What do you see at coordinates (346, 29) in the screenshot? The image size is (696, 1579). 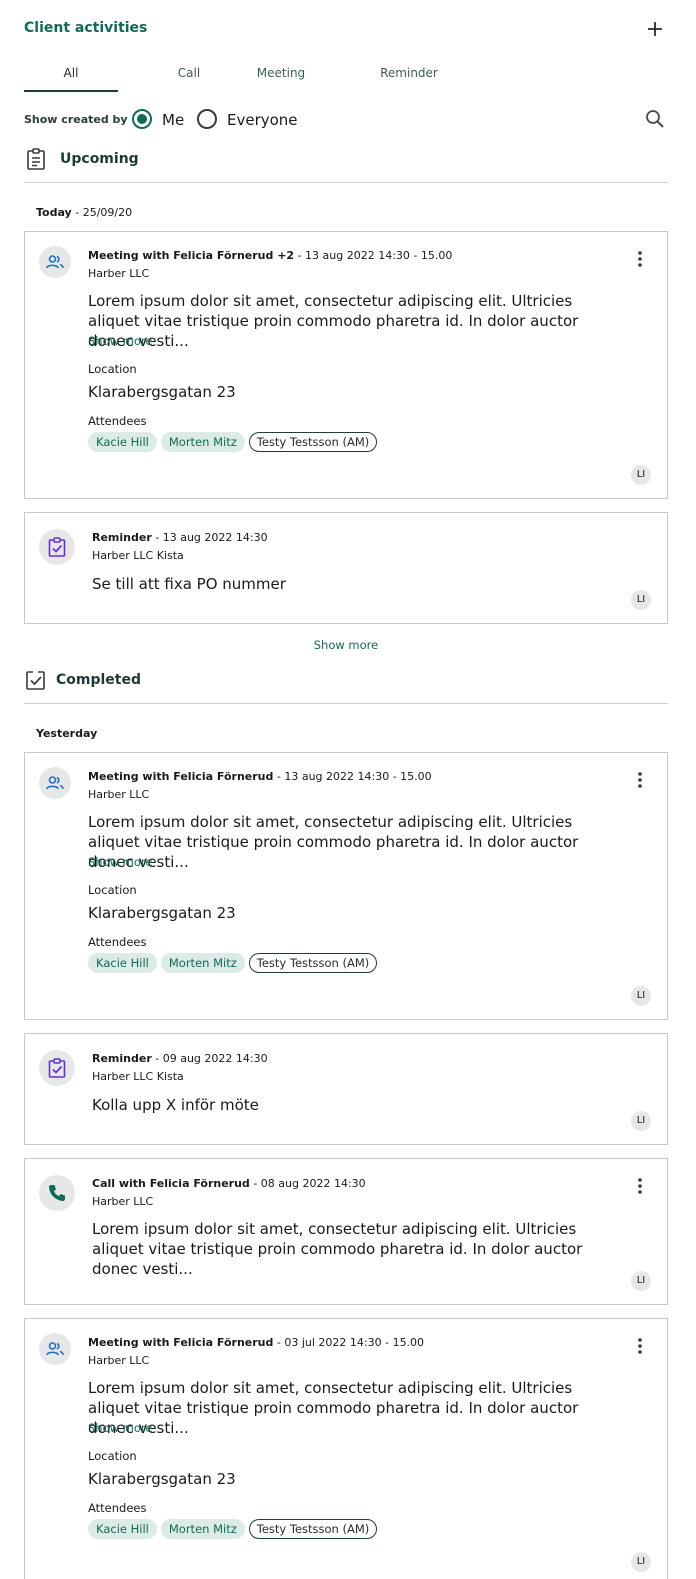 I see `top-bar: Client activities` at bounding box center [346, 29].